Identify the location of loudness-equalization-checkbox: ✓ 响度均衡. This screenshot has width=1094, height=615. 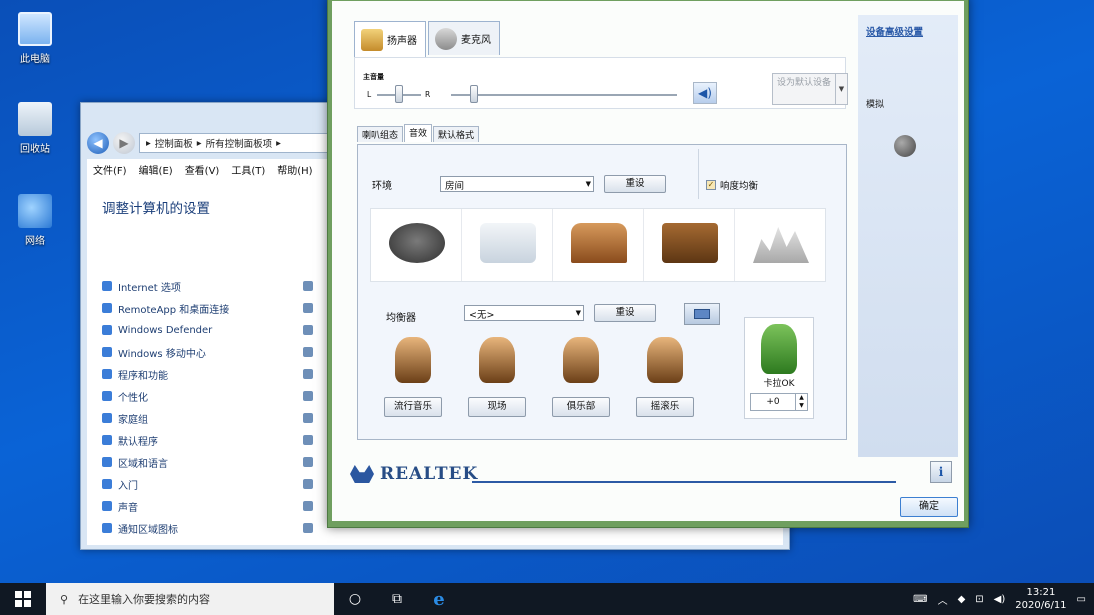
(732, 185).